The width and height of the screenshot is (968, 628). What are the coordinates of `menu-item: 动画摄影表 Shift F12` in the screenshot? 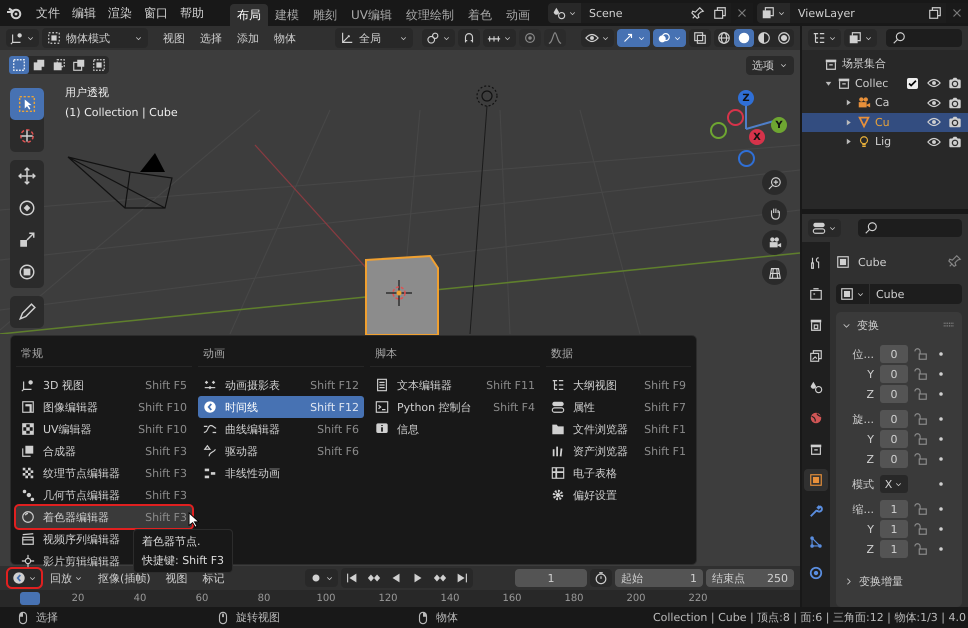 It's located at (281, 385).